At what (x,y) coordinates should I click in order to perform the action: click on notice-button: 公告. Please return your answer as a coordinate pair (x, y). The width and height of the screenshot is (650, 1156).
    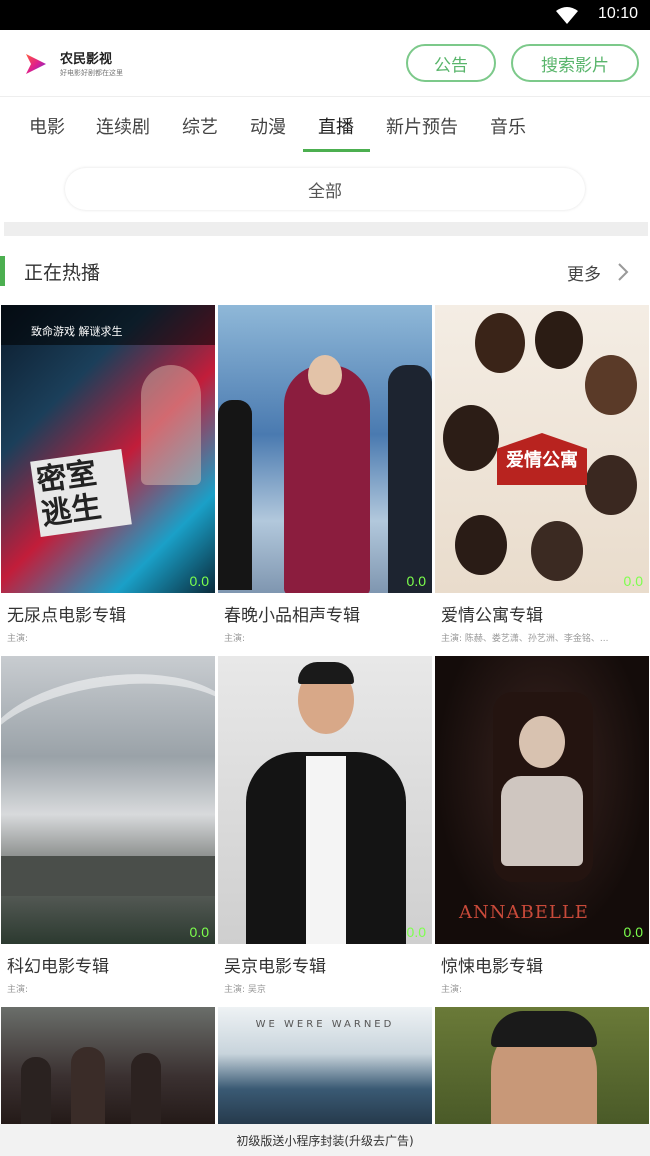
    Looking at the image, I should click on (451, 63).